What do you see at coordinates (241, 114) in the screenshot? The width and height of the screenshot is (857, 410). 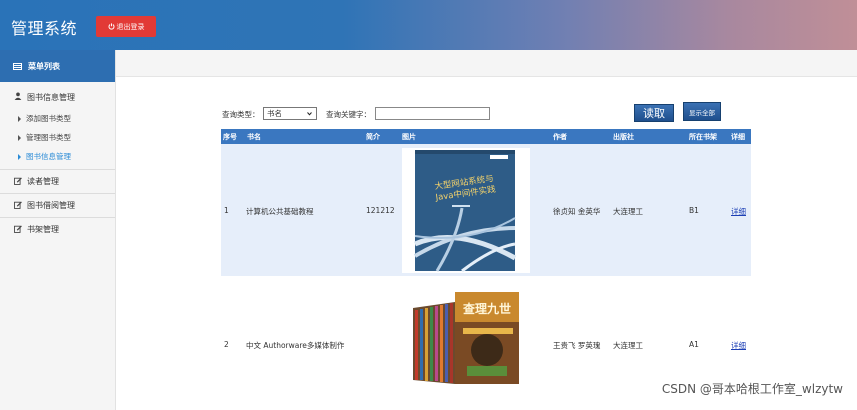 I see `query-type-label: 查询类型：` at bounding box center [241, 114].